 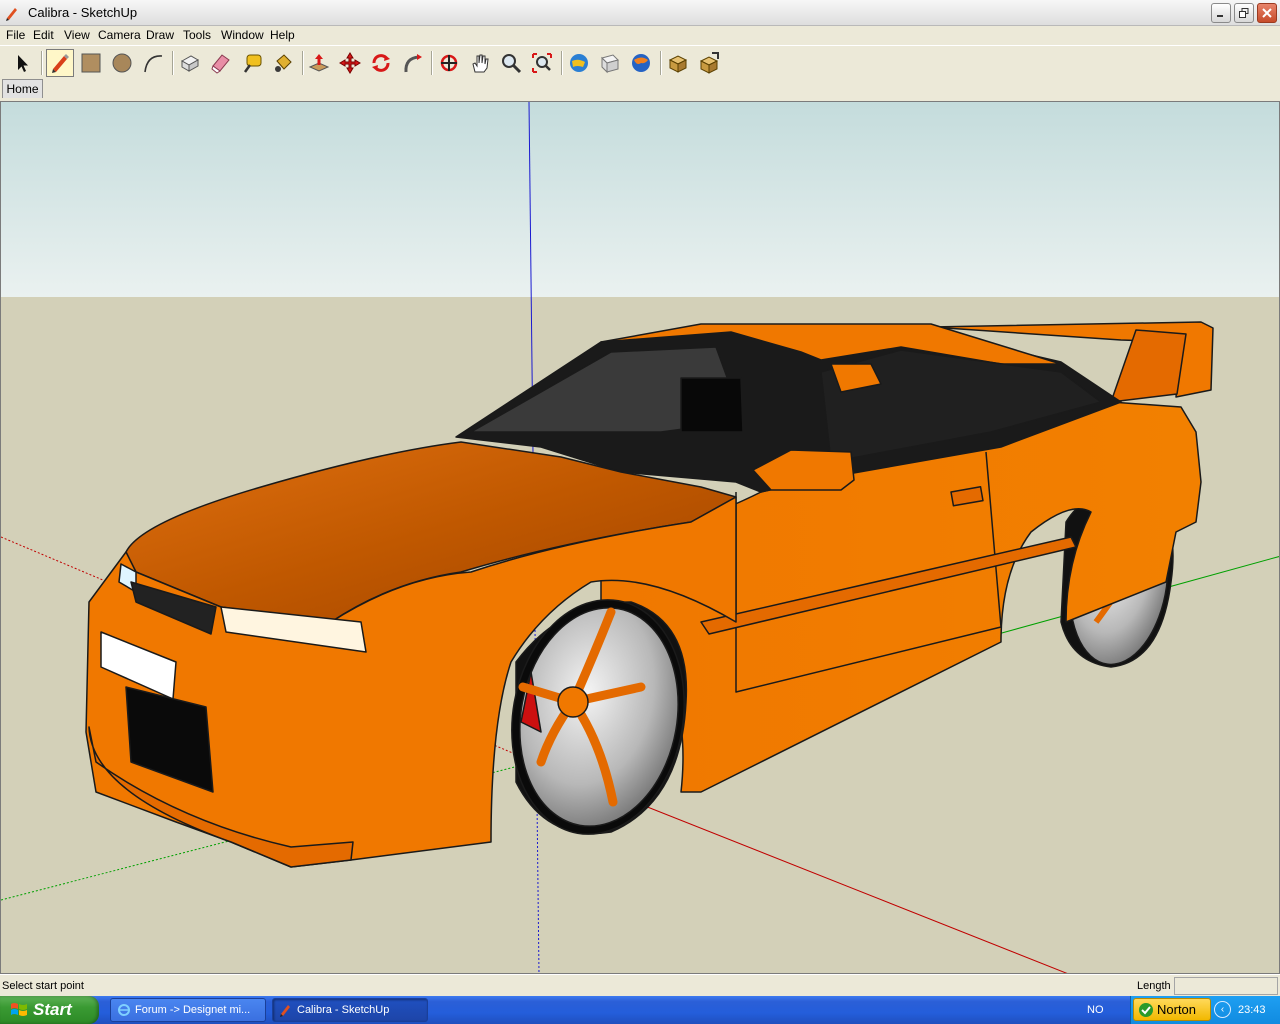 I want to click on pencil-icon, so click(x=60, y=63).